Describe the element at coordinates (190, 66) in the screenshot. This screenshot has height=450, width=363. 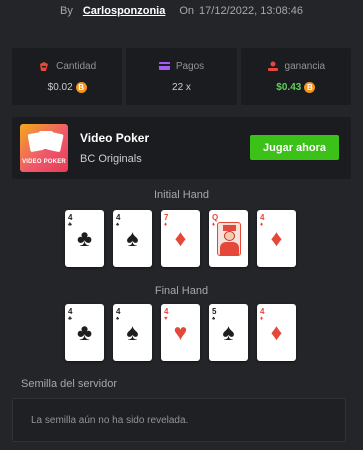
I see `stat-payout-label: Pagos` at that location.